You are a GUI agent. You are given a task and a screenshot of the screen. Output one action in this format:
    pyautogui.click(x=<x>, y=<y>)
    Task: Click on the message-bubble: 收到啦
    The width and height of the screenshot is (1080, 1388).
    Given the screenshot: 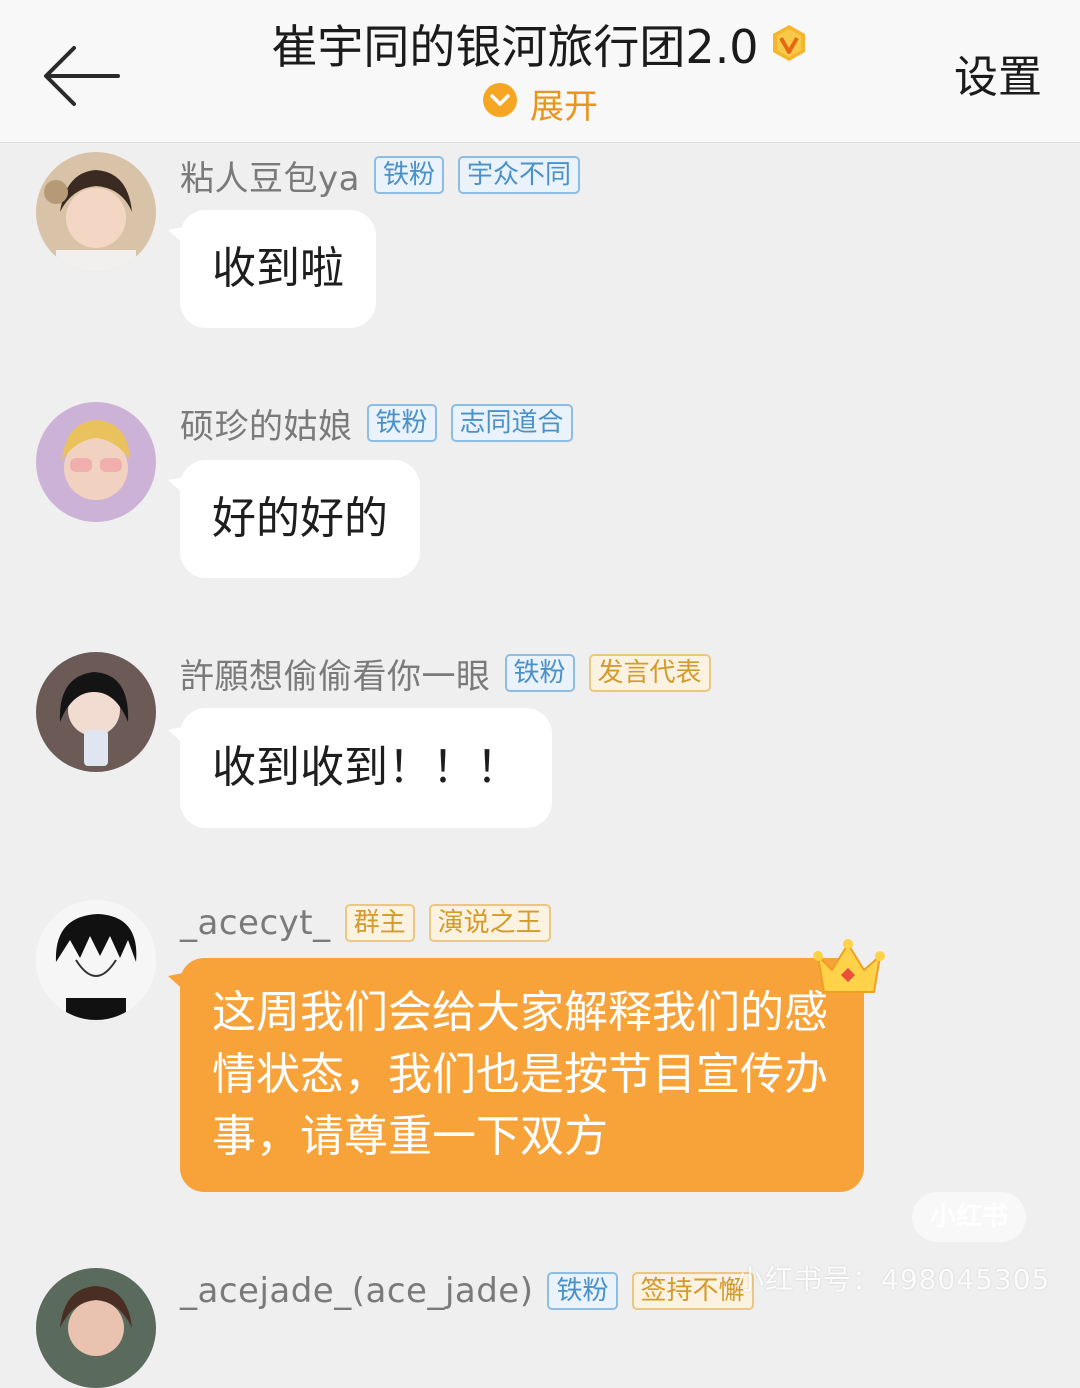 What is the action you would take?
    pyautogui.click(x=278, y=269)
    